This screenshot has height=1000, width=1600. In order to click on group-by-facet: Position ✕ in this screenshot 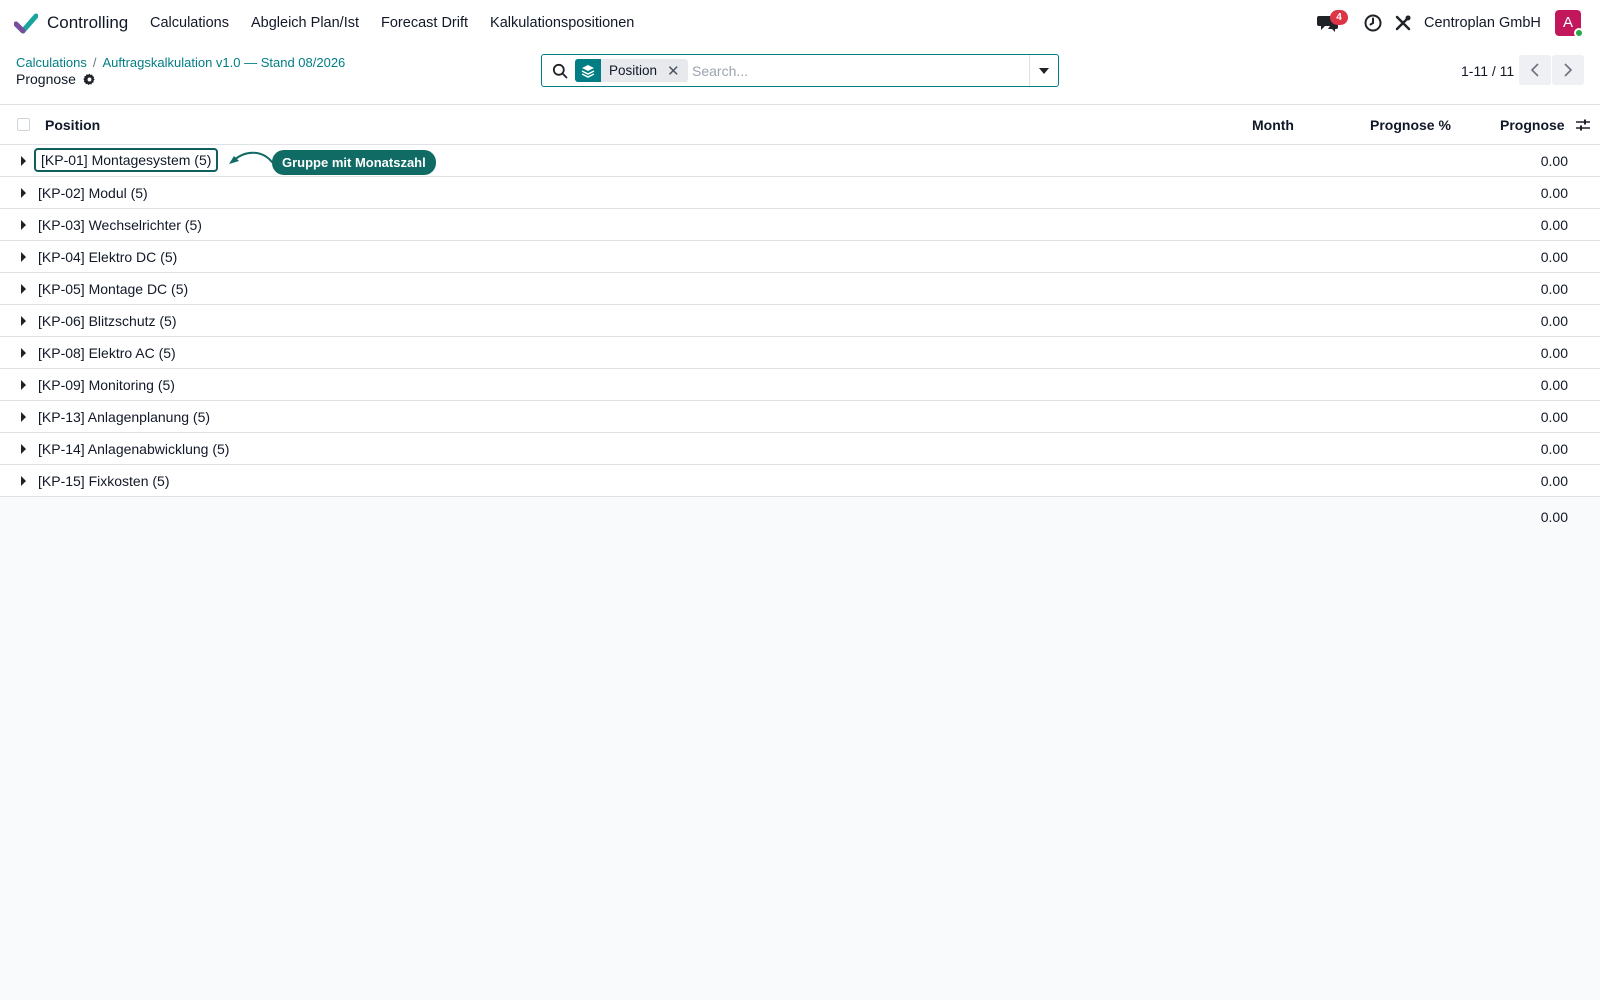, I will do `click(631, 70)`.